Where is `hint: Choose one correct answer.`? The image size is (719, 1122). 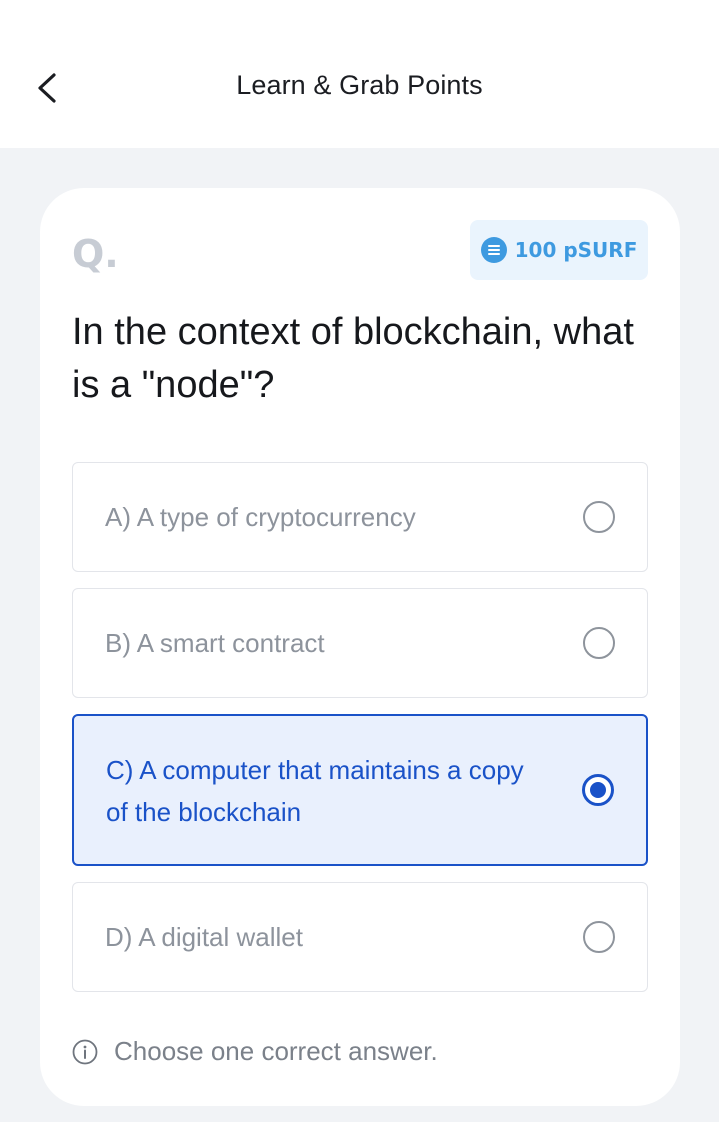 hint: Choose one correct answer. is located at coordinates (255, 1051).